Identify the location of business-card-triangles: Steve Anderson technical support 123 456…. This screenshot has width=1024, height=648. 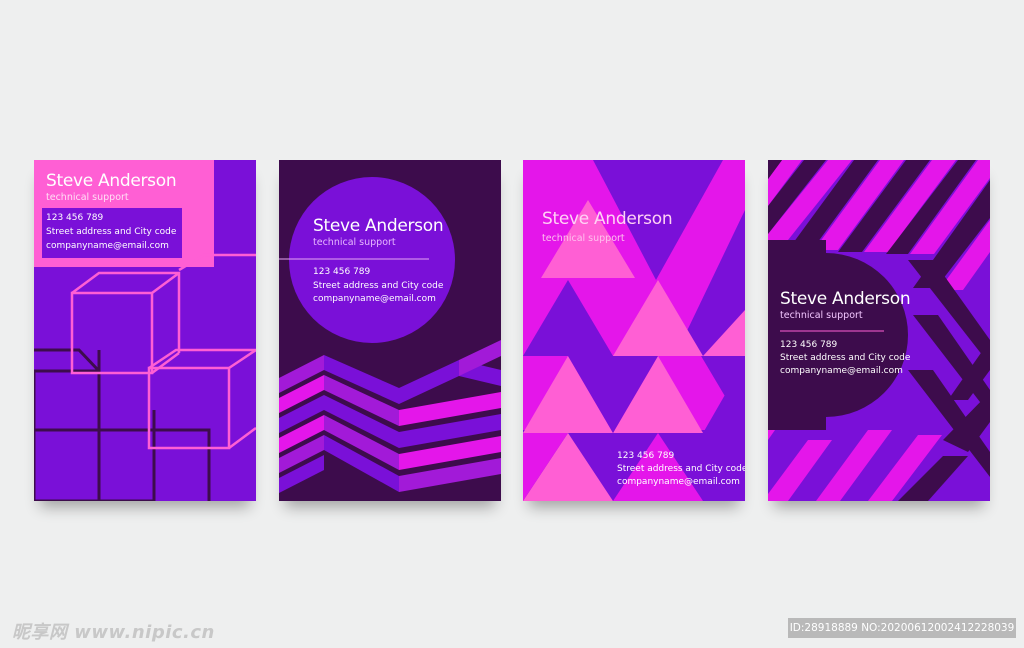
(634, 330).